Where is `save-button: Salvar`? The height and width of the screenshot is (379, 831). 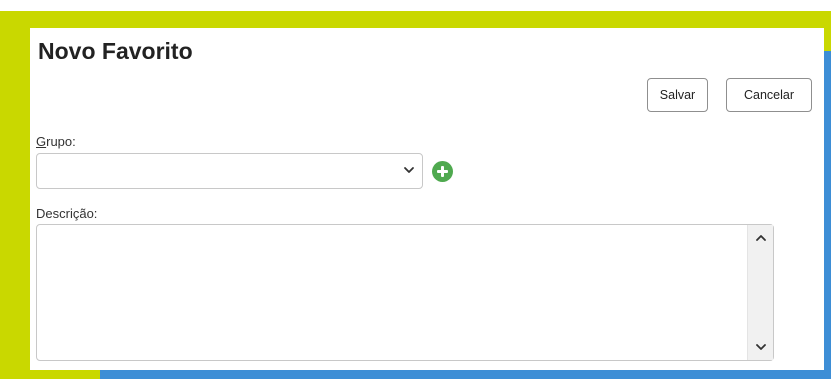 save-button: Salvar is located at coordinates (677, 95).